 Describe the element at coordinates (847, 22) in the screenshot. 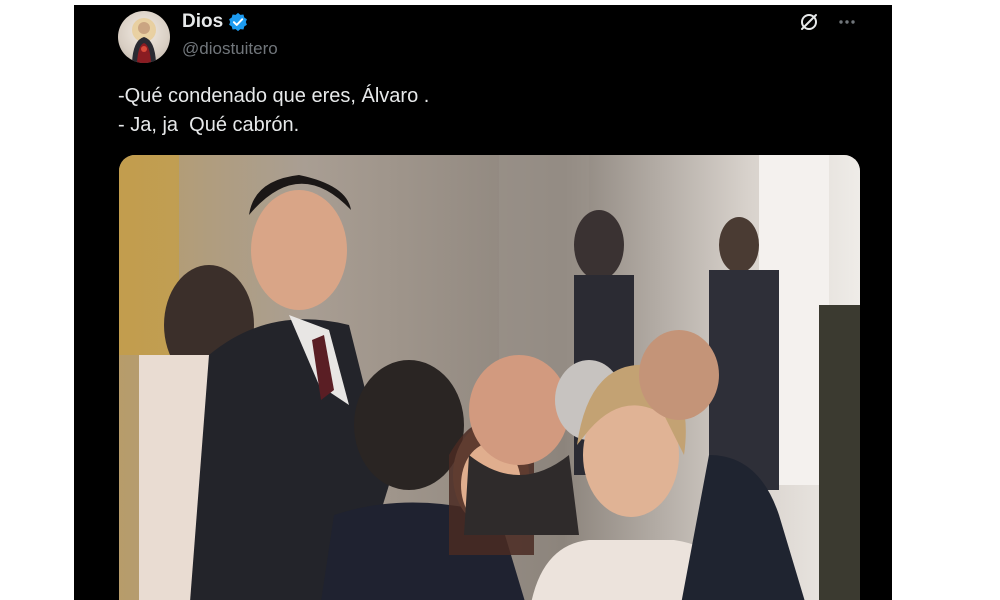

I see `more-icon` at that location.